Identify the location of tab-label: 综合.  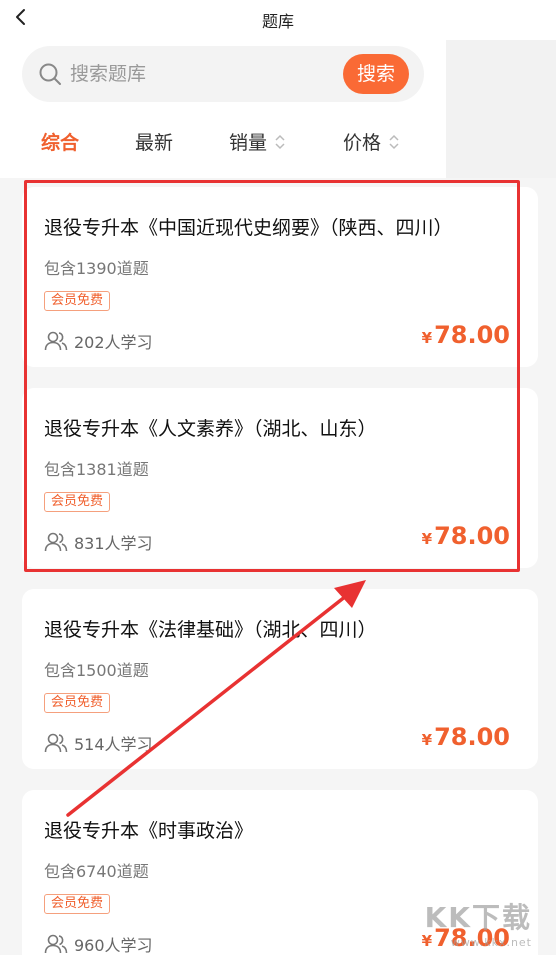
(60, 143).